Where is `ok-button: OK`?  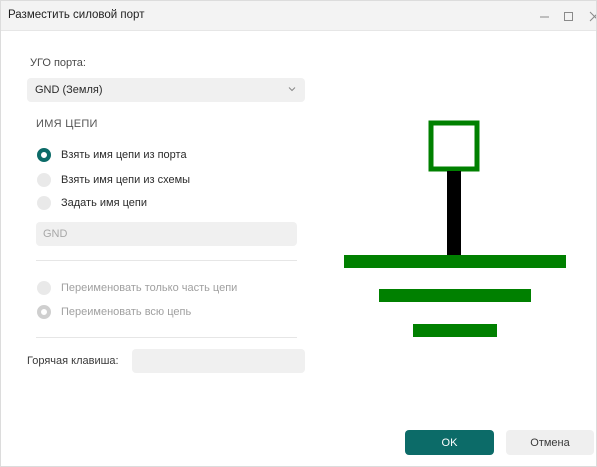
ok-button: OK is located at coordinates (449, 442).